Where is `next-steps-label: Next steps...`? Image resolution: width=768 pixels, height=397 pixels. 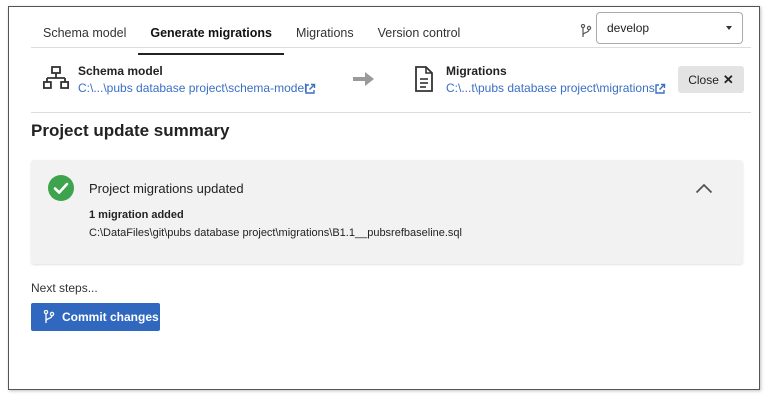
next-steps-label: Next steps... is located at coordinates (64, 288).